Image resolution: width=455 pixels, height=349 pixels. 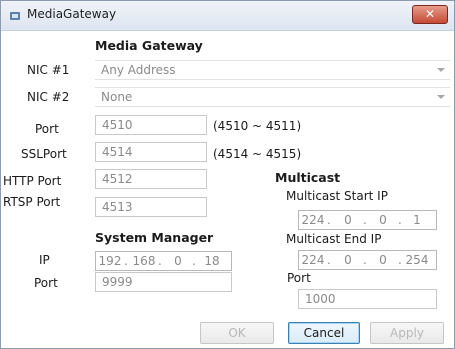 What do you see at coordinates (32, 202) in the screenshot?
I see `rtsp-port-label: RTSP Port` at bounding box center [32, 202].